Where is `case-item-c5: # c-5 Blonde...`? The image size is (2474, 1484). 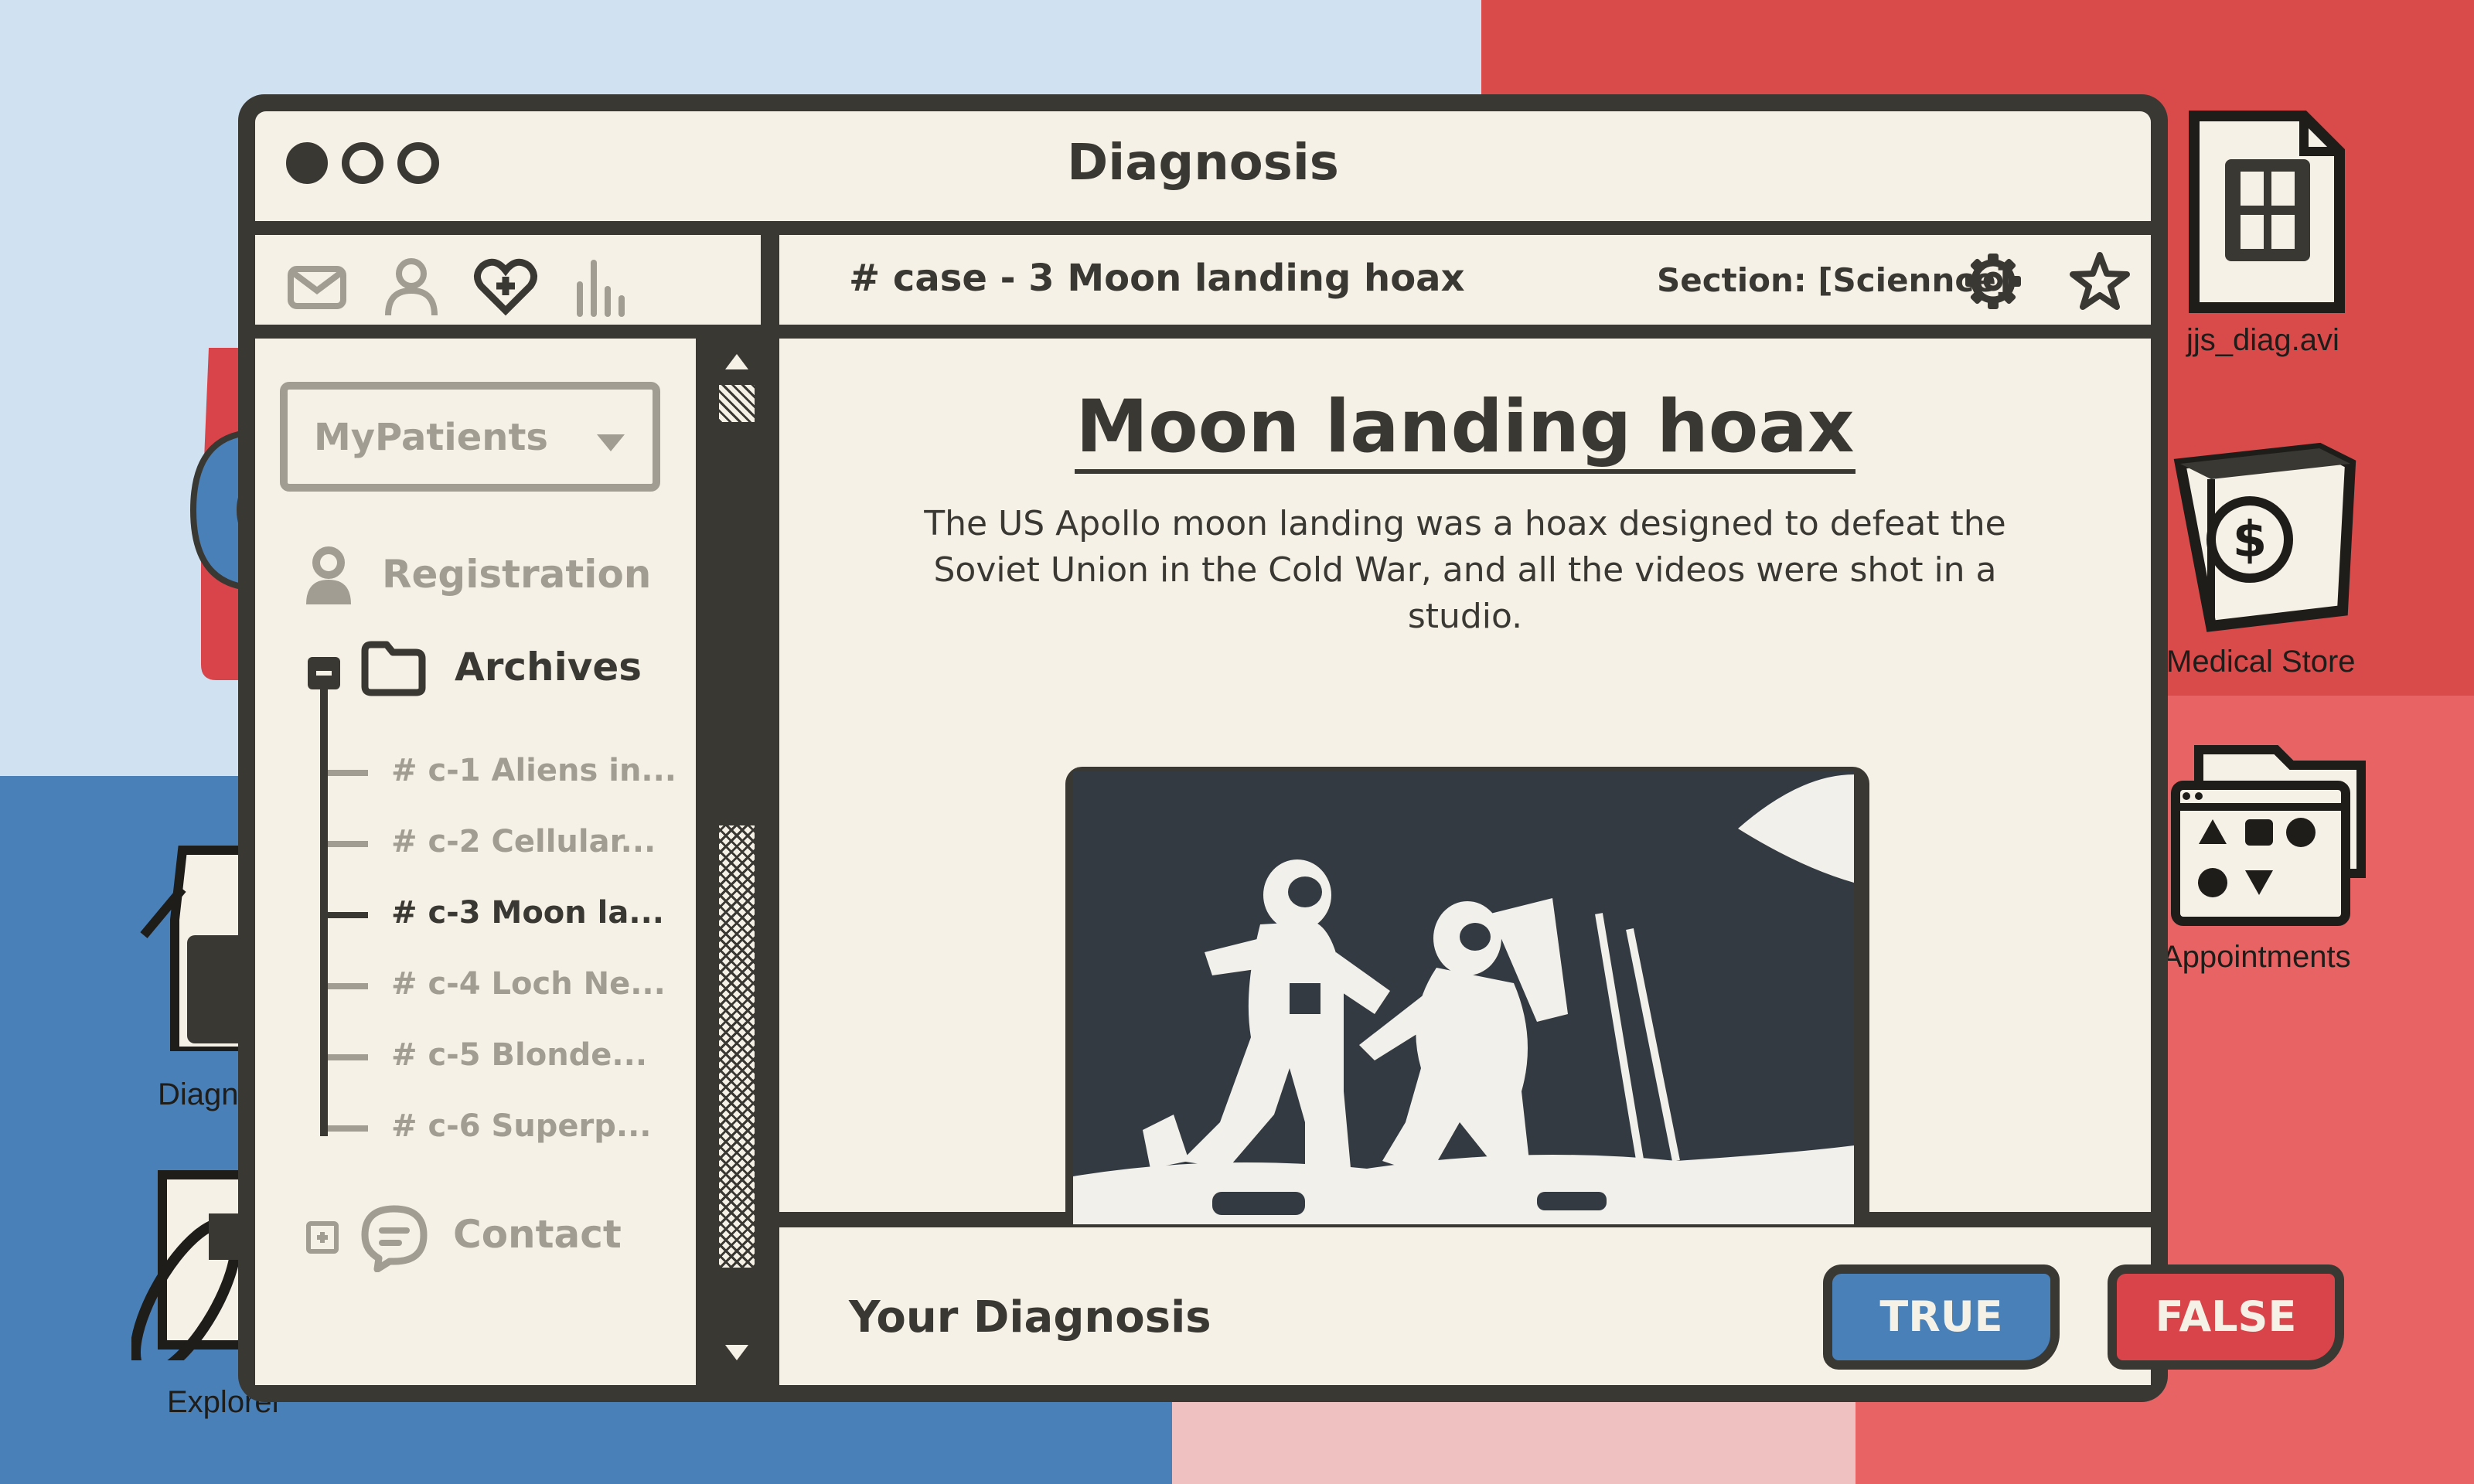 case-item-c5: # c-5 Blonde... is located at coordinates (519, 1055).